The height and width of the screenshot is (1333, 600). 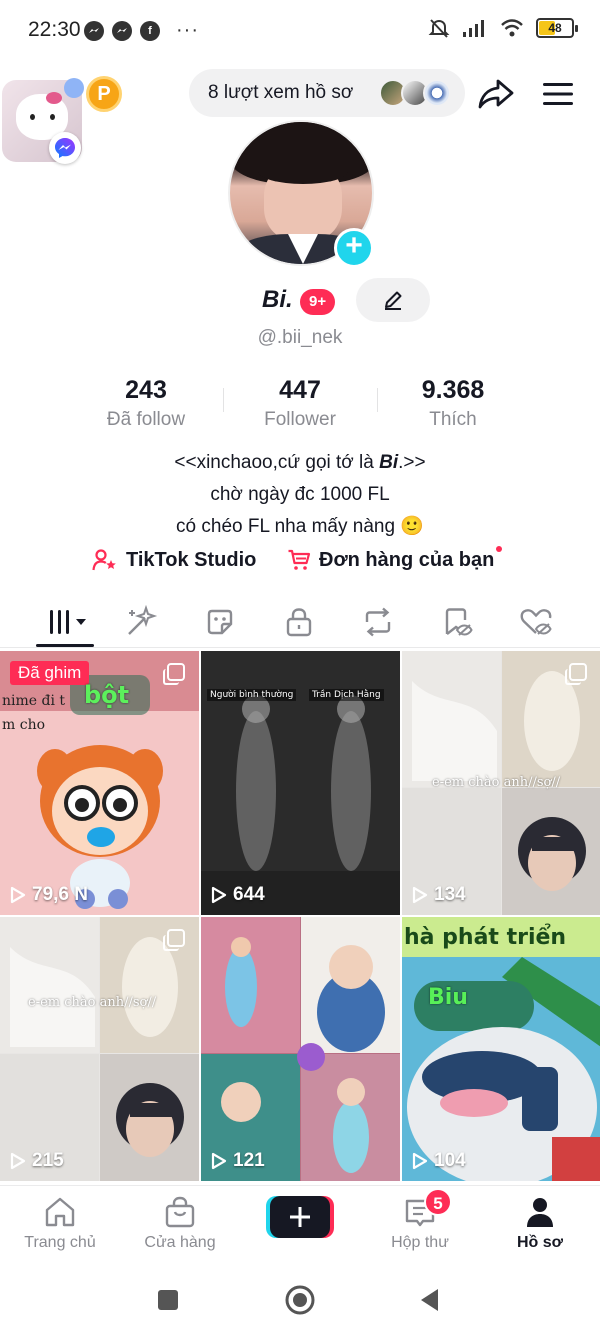 I want to click on tab-liked-hidden, so click(x=536, y=622).